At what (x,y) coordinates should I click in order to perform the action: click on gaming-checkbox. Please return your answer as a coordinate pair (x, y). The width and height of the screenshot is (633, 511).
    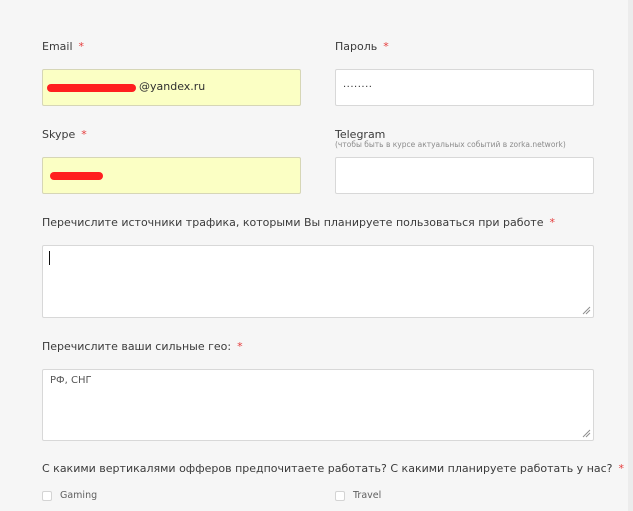
    Looking at the image, I should click on (47, 495).